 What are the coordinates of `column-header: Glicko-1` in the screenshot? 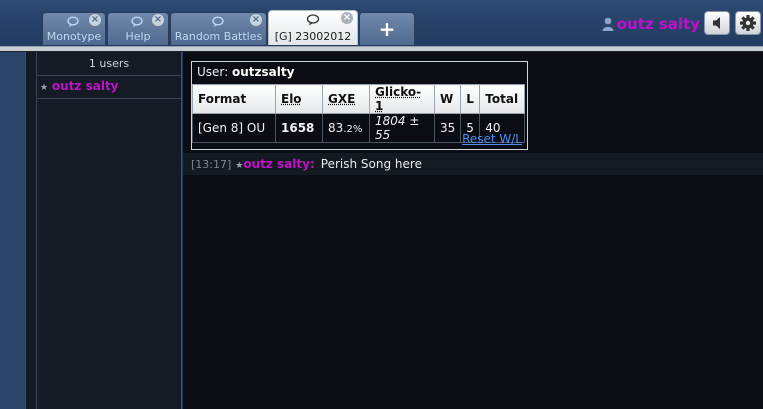 It's located at (402, 99).